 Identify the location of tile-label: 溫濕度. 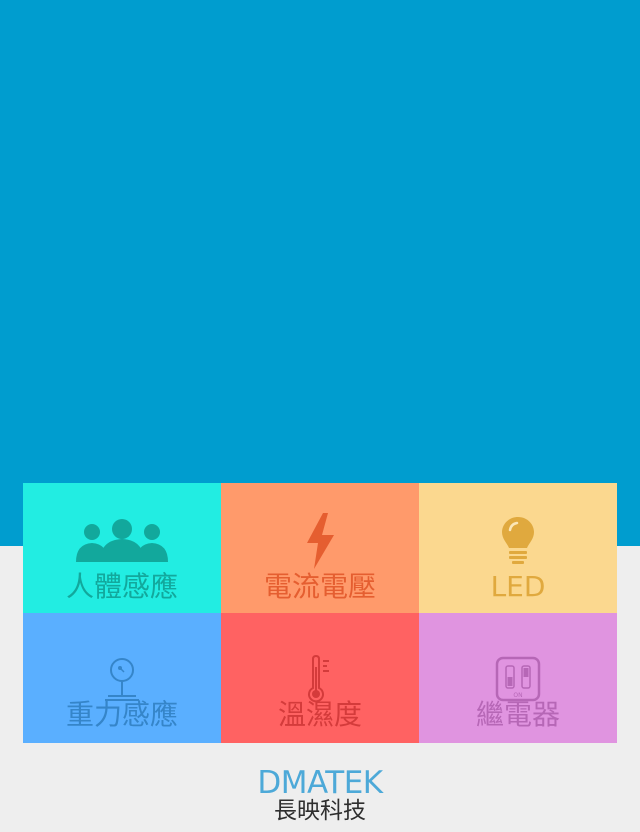
(319, 714).